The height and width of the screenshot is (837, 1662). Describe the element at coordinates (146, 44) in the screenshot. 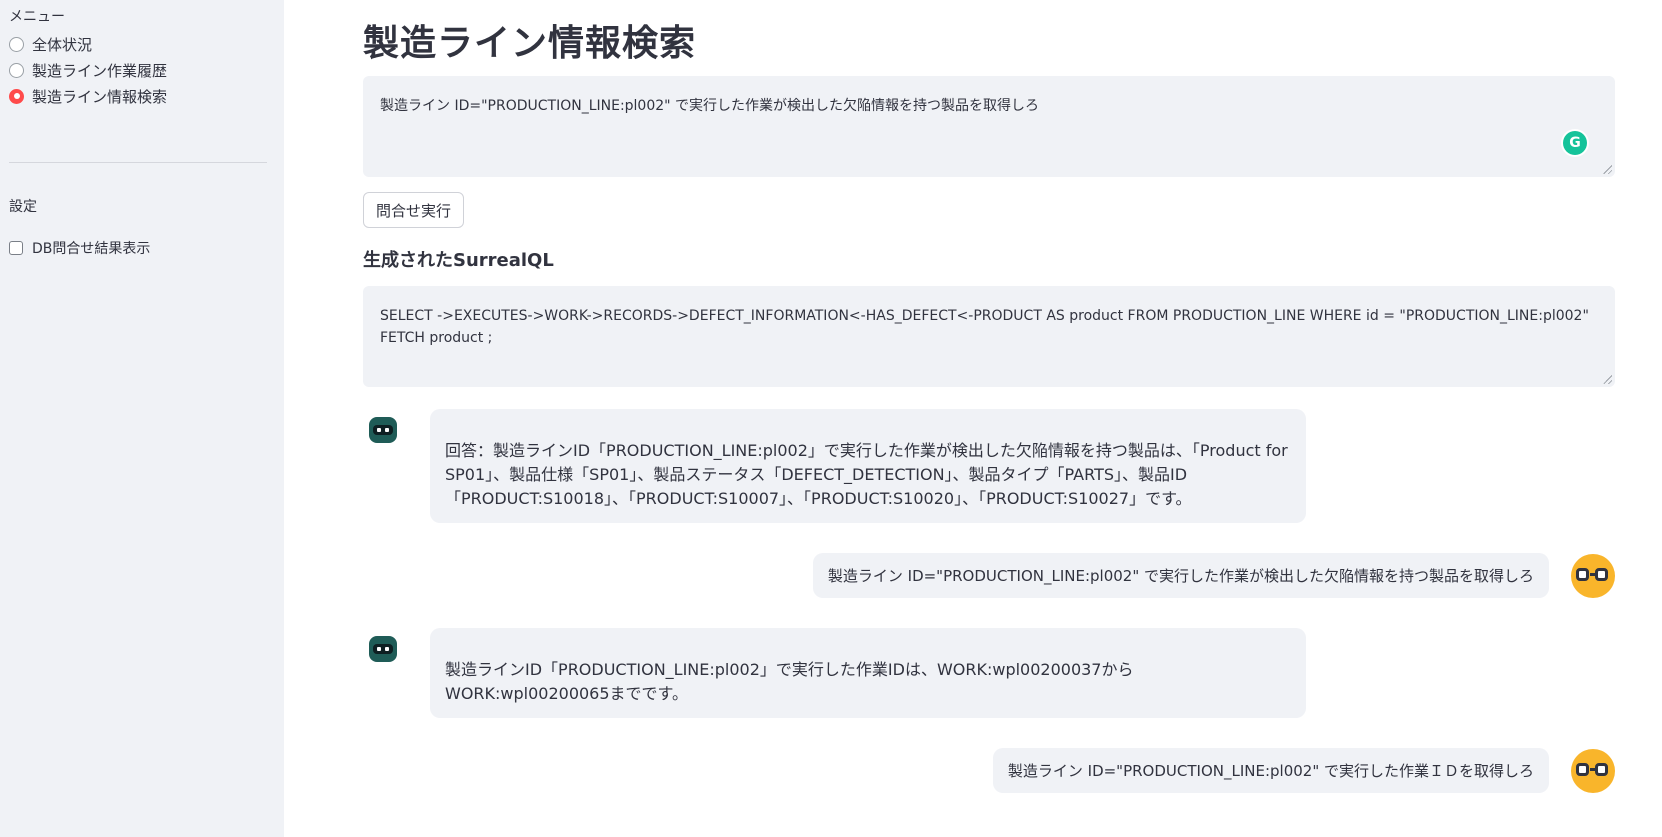

I see `menu-item-overview: 全体状況` at that location.